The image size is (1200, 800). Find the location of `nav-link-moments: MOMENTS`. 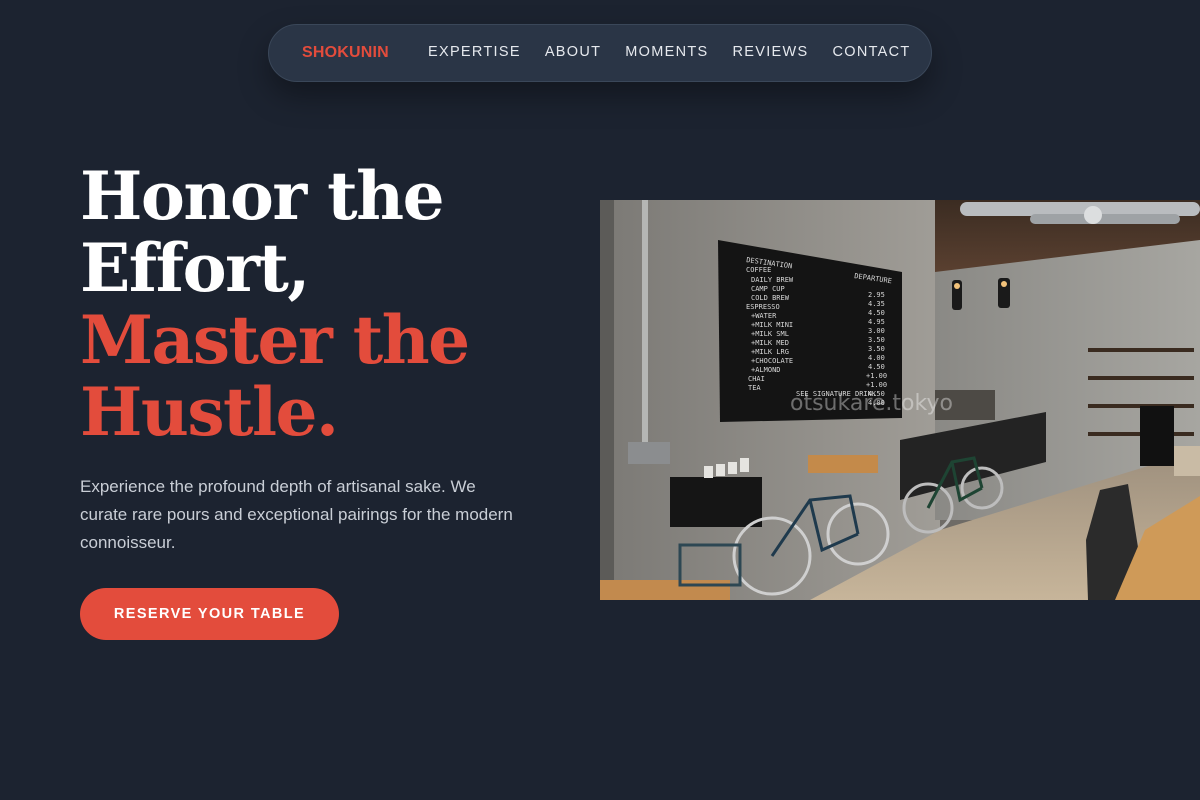

nav-link-moments: MOMENTS is located at coordinates (666, 52).